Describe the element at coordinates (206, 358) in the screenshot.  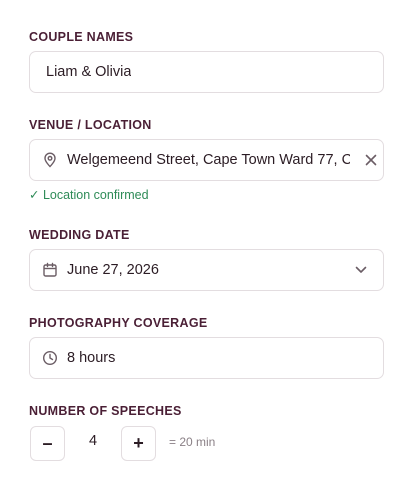
I see `coverage-field: 8 hours` at that location.